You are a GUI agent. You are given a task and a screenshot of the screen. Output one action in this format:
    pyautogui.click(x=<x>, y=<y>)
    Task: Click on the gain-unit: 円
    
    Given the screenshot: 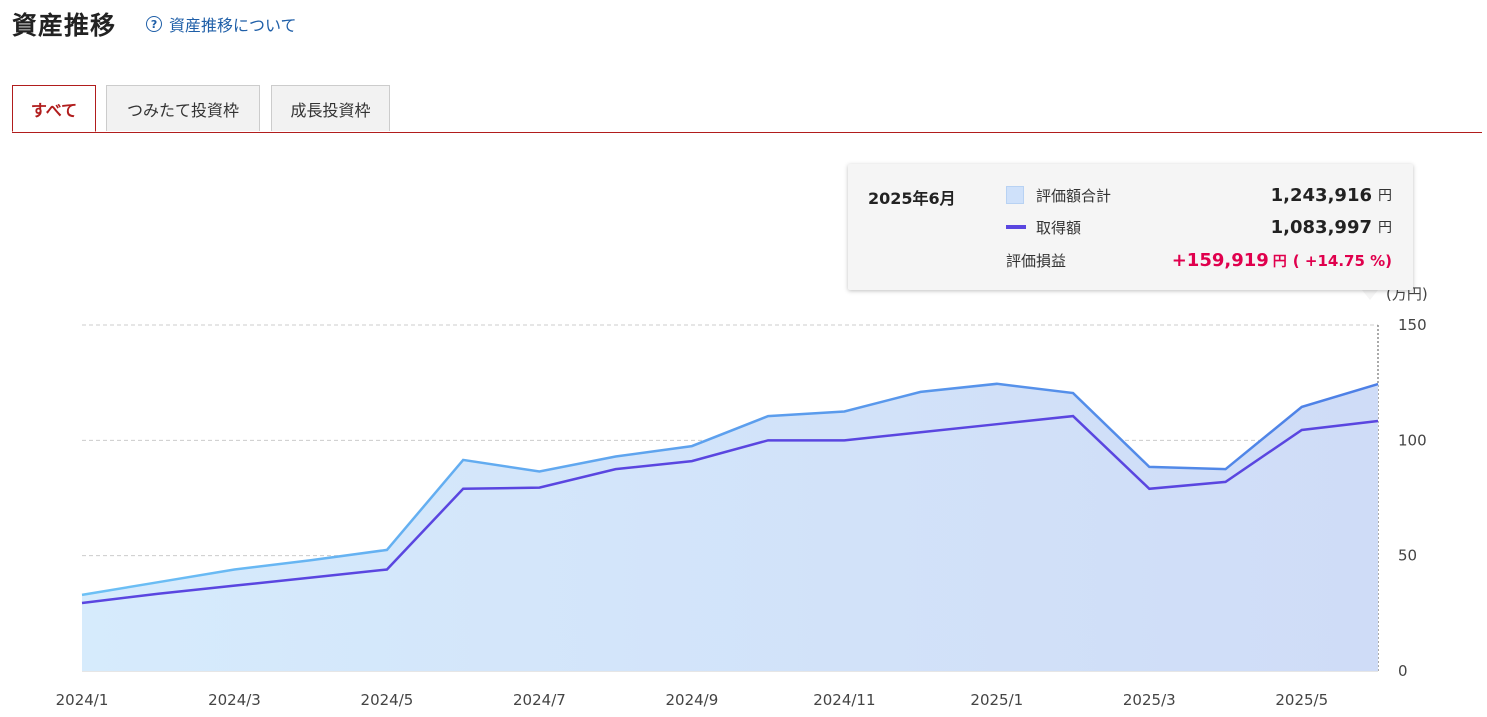 What is the action you would take?
    pyautogui.click(x=1279, y=261)
    